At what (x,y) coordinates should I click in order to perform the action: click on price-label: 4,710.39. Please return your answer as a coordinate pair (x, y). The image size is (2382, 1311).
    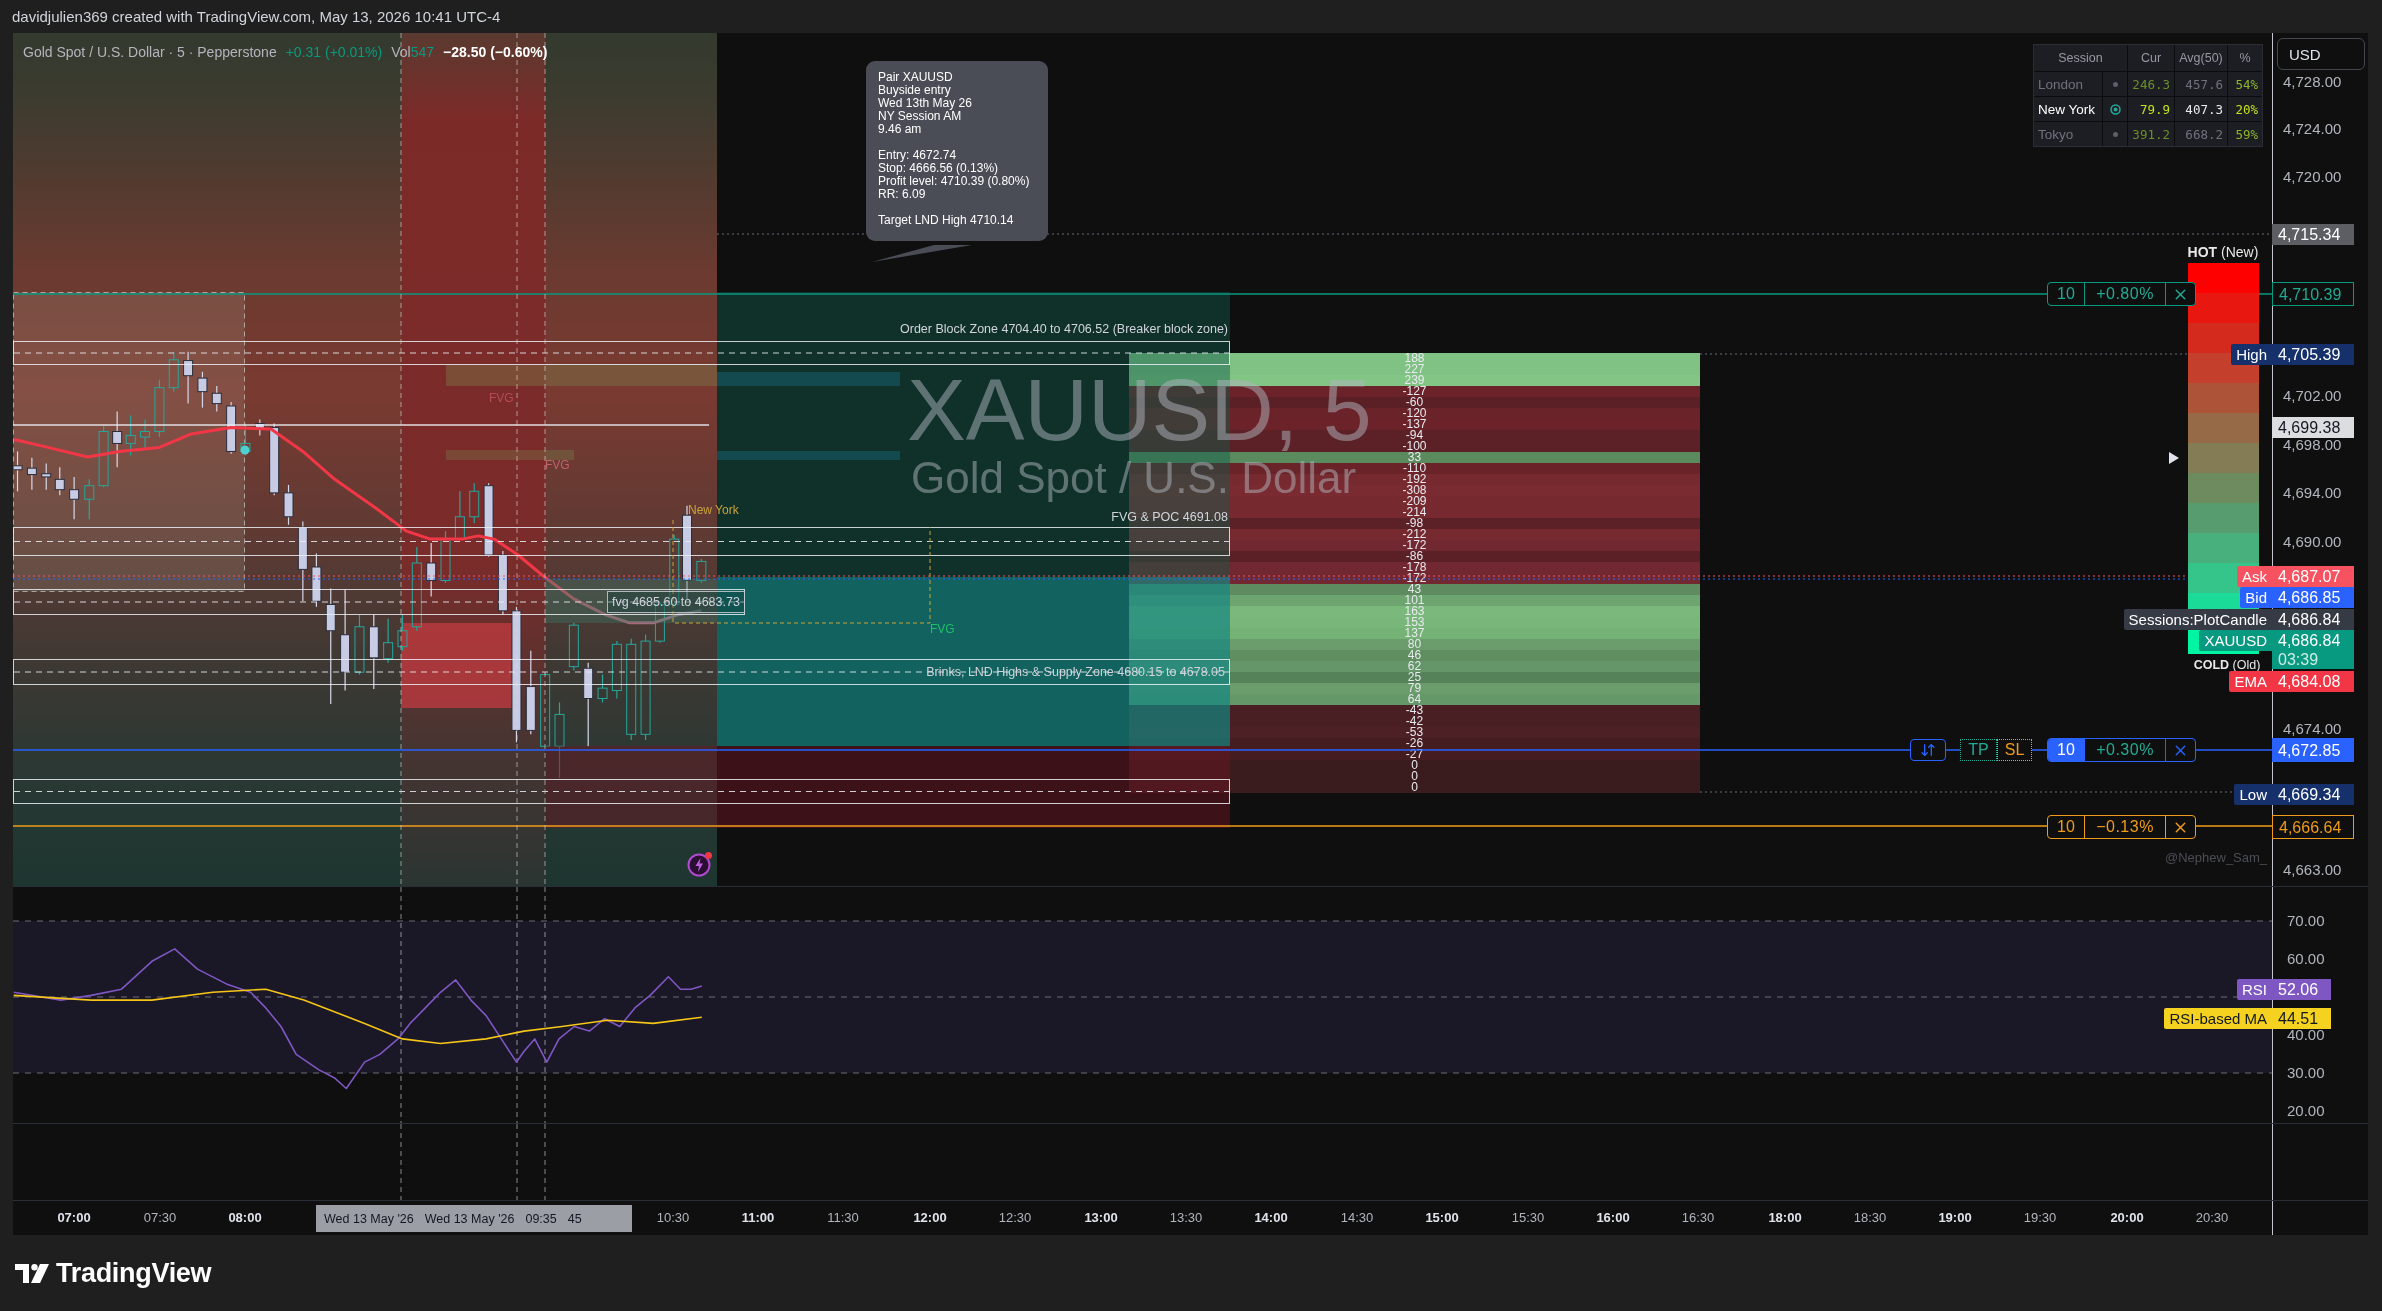
    Looking at the image, I should click on (2313, 294).